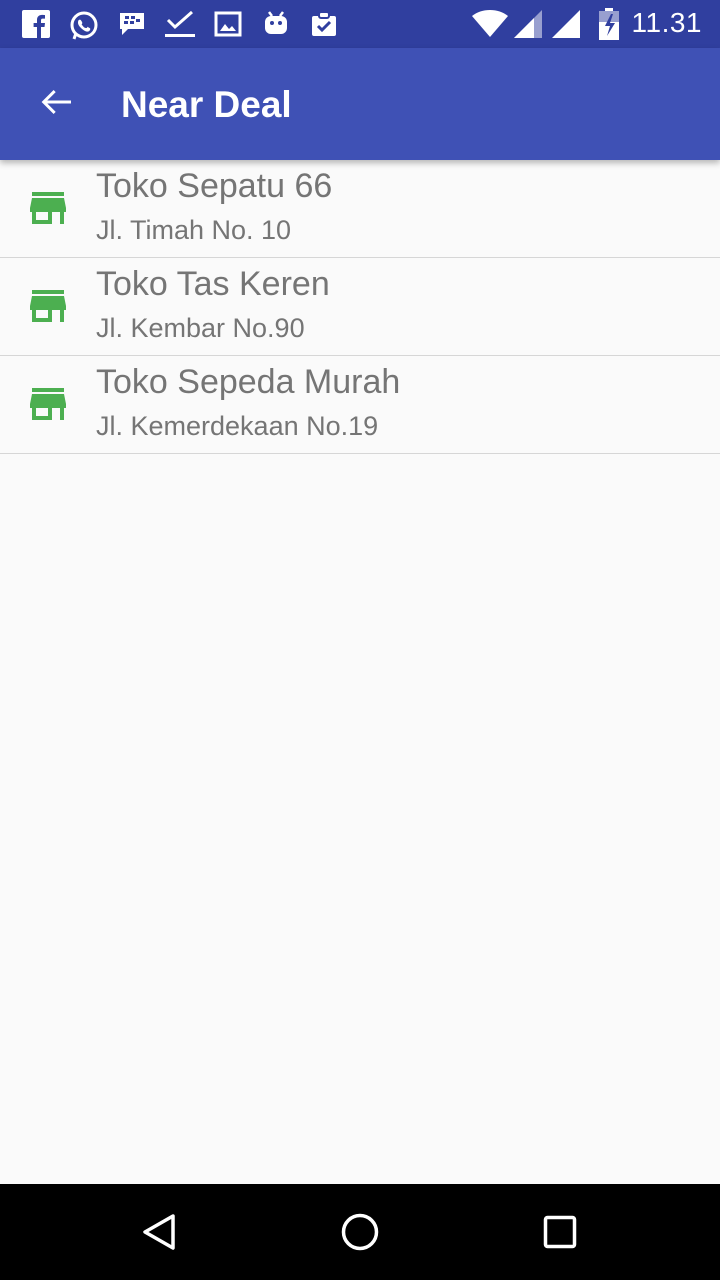 This screenshot has width=720, height=1280. Describe the element at coordinates (324, 24) in the screenshot. I see `clipboard-check-icon` at that location.